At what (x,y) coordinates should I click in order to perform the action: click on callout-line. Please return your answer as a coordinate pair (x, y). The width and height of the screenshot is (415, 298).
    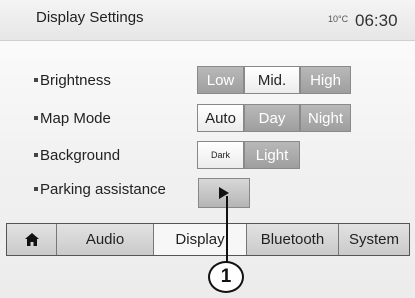
    Looking at the image, I should click on (227, 229).